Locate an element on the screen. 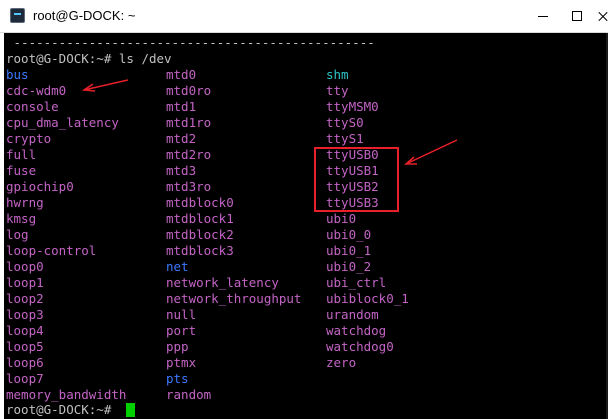 This screenshot has height=419, width=608. terminal-icon is located at coordinates (17, 15).